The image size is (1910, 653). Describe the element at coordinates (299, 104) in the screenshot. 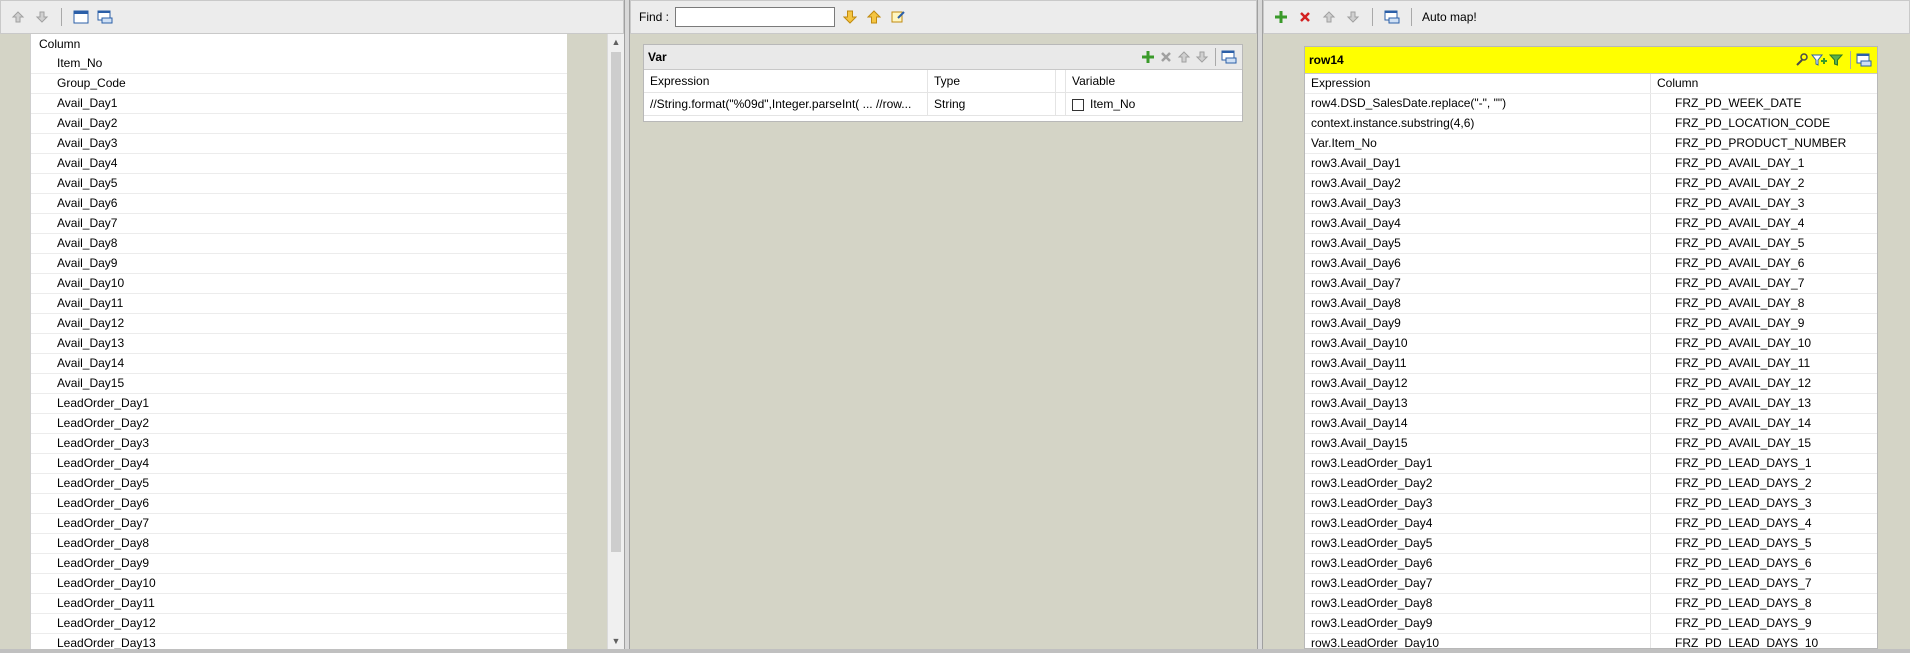

I see `input-column-row: Avail_Day1` at that location.